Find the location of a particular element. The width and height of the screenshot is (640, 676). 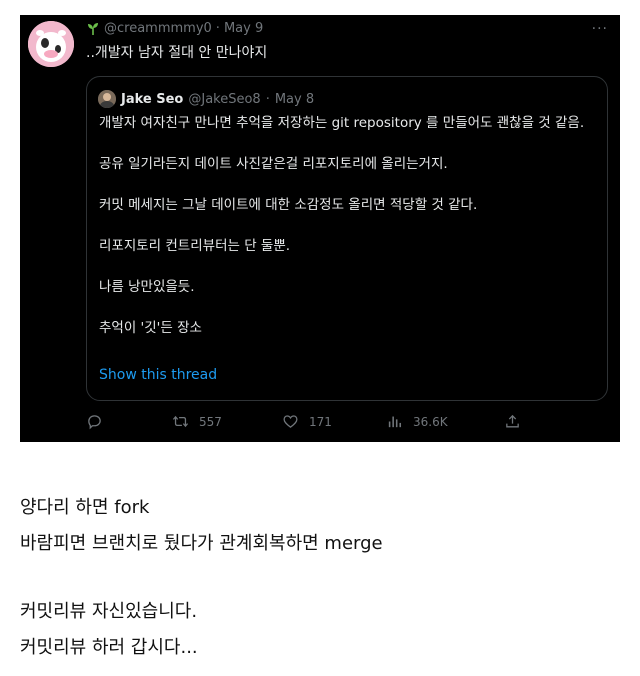

caption-line: 커밋리뷰 자신있습니다. is located at coordinates (109, 611).